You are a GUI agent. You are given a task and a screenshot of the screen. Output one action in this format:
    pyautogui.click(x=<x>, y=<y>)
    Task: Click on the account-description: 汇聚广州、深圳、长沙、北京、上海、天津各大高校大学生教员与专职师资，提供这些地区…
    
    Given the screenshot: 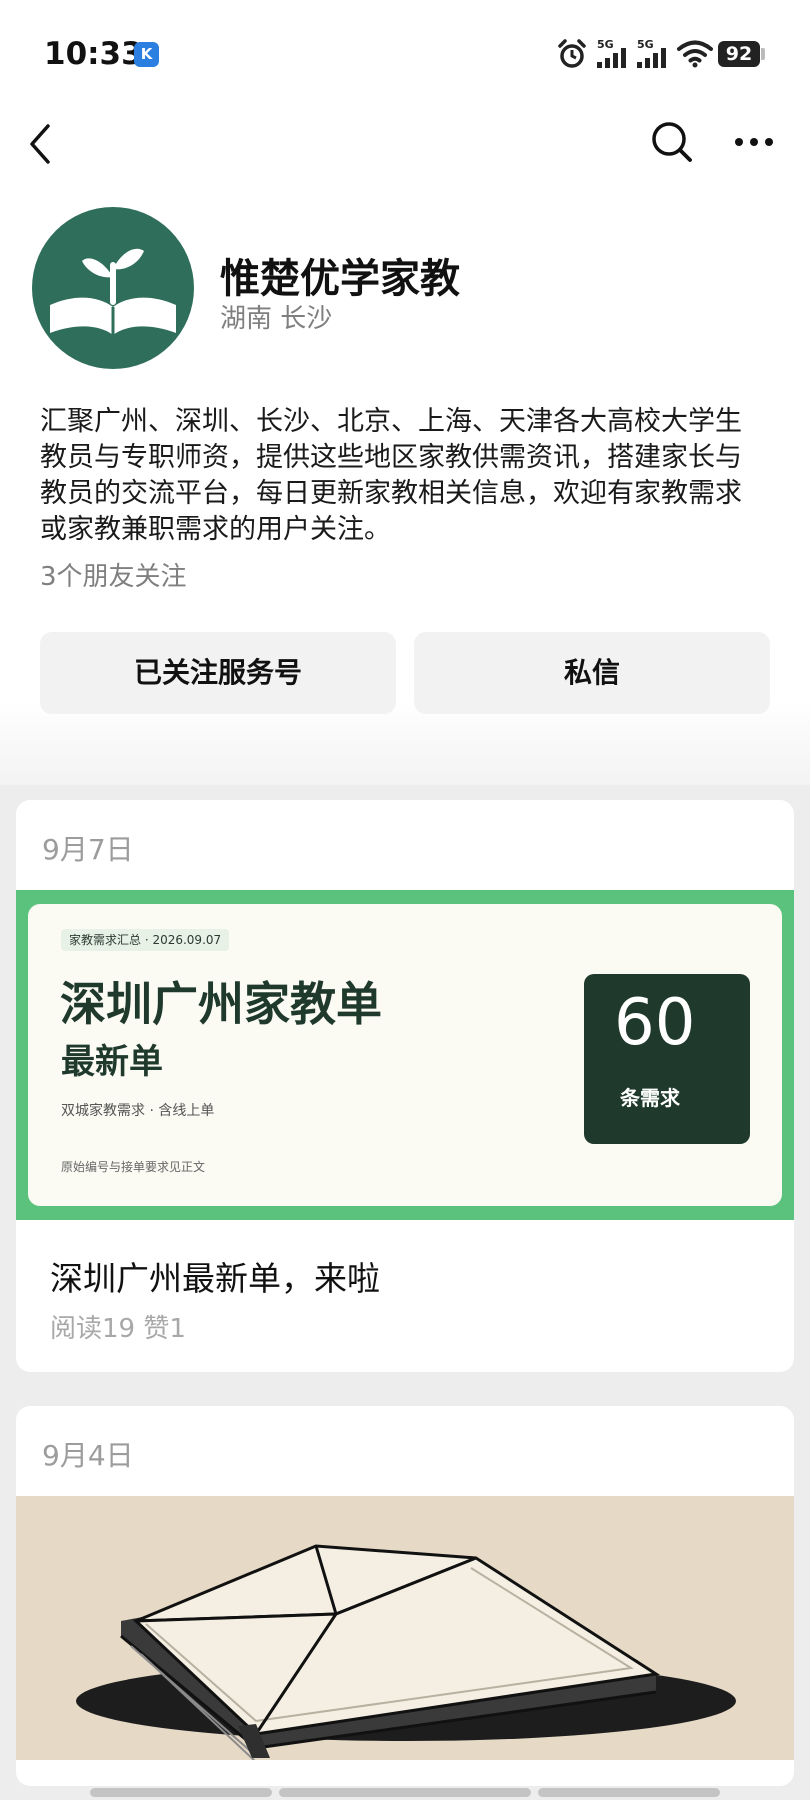 What is the action you would take?
    pyautogui.click(x=391, y=475)
    